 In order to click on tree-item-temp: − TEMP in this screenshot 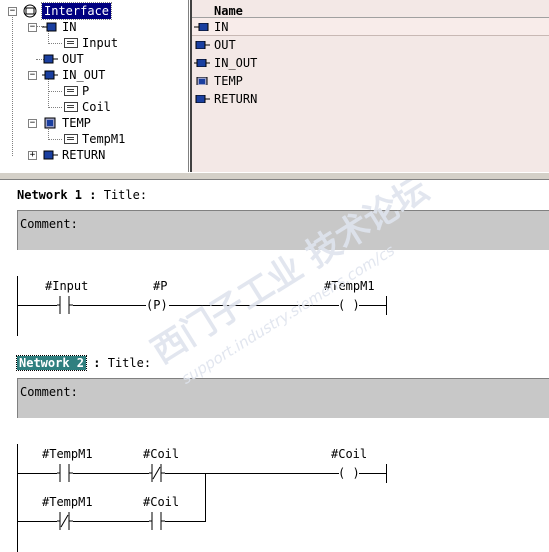, I will do `click(94, 123)`.